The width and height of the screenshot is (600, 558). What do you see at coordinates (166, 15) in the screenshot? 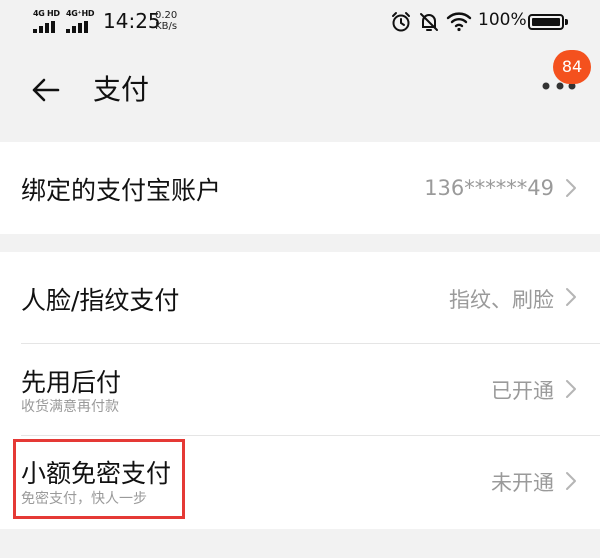
I see `speed-value: 0.20` at bounding box center [166, 15].